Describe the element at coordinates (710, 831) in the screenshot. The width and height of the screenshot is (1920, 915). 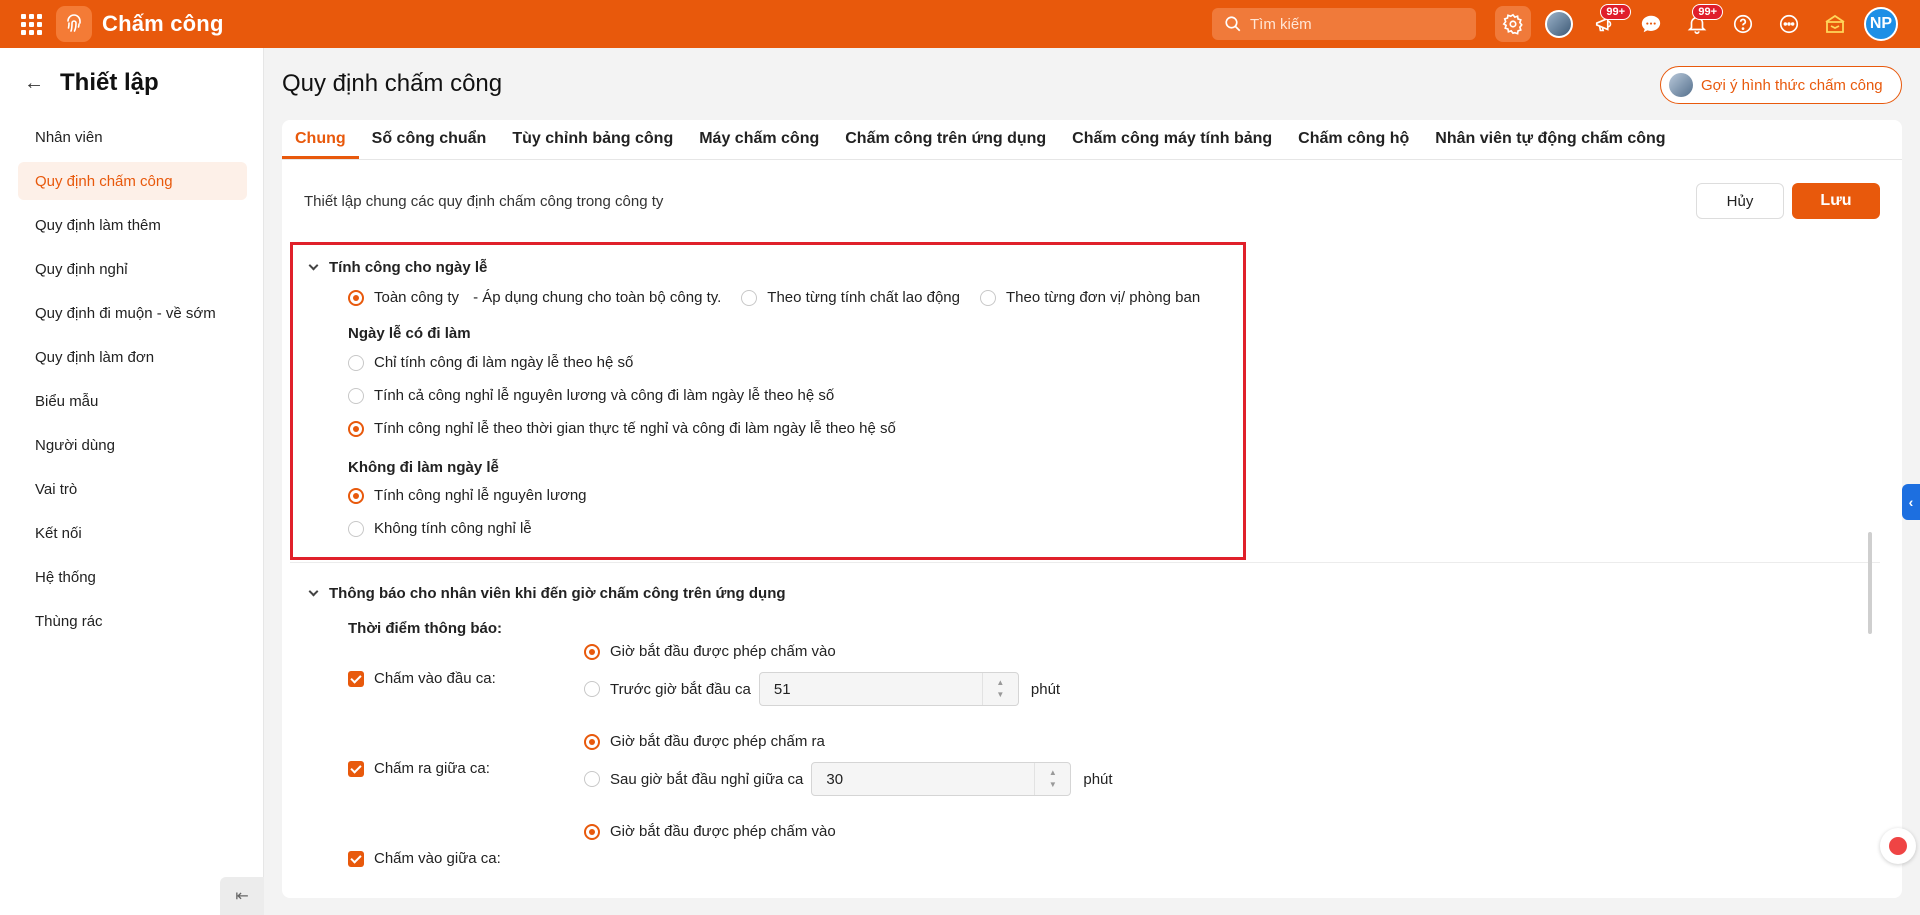
I see `checkin-mid-option-1: Giờ bắt đầu được phép chấm vào` at that location.